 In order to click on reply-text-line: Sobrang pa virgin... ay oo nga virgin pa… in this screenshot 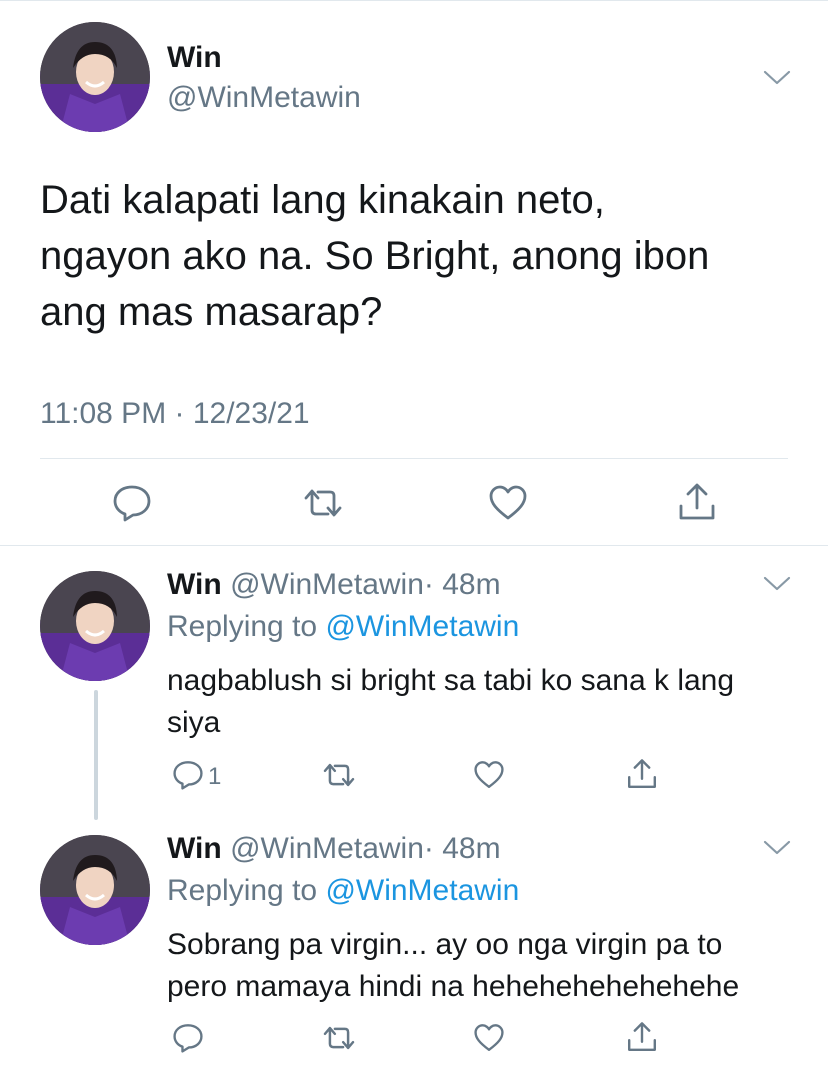, I will do `click(445, 944)`.